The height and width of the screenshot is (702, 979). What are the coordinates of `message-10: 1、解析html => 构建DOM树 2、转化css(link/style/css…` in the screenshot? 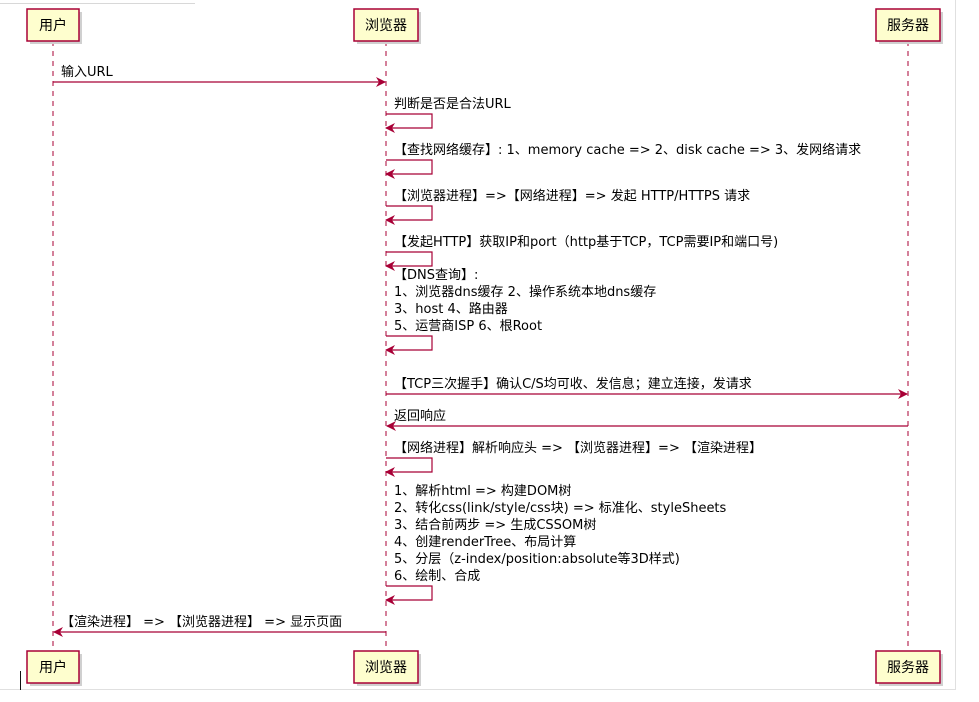 It's located at (556, 544).